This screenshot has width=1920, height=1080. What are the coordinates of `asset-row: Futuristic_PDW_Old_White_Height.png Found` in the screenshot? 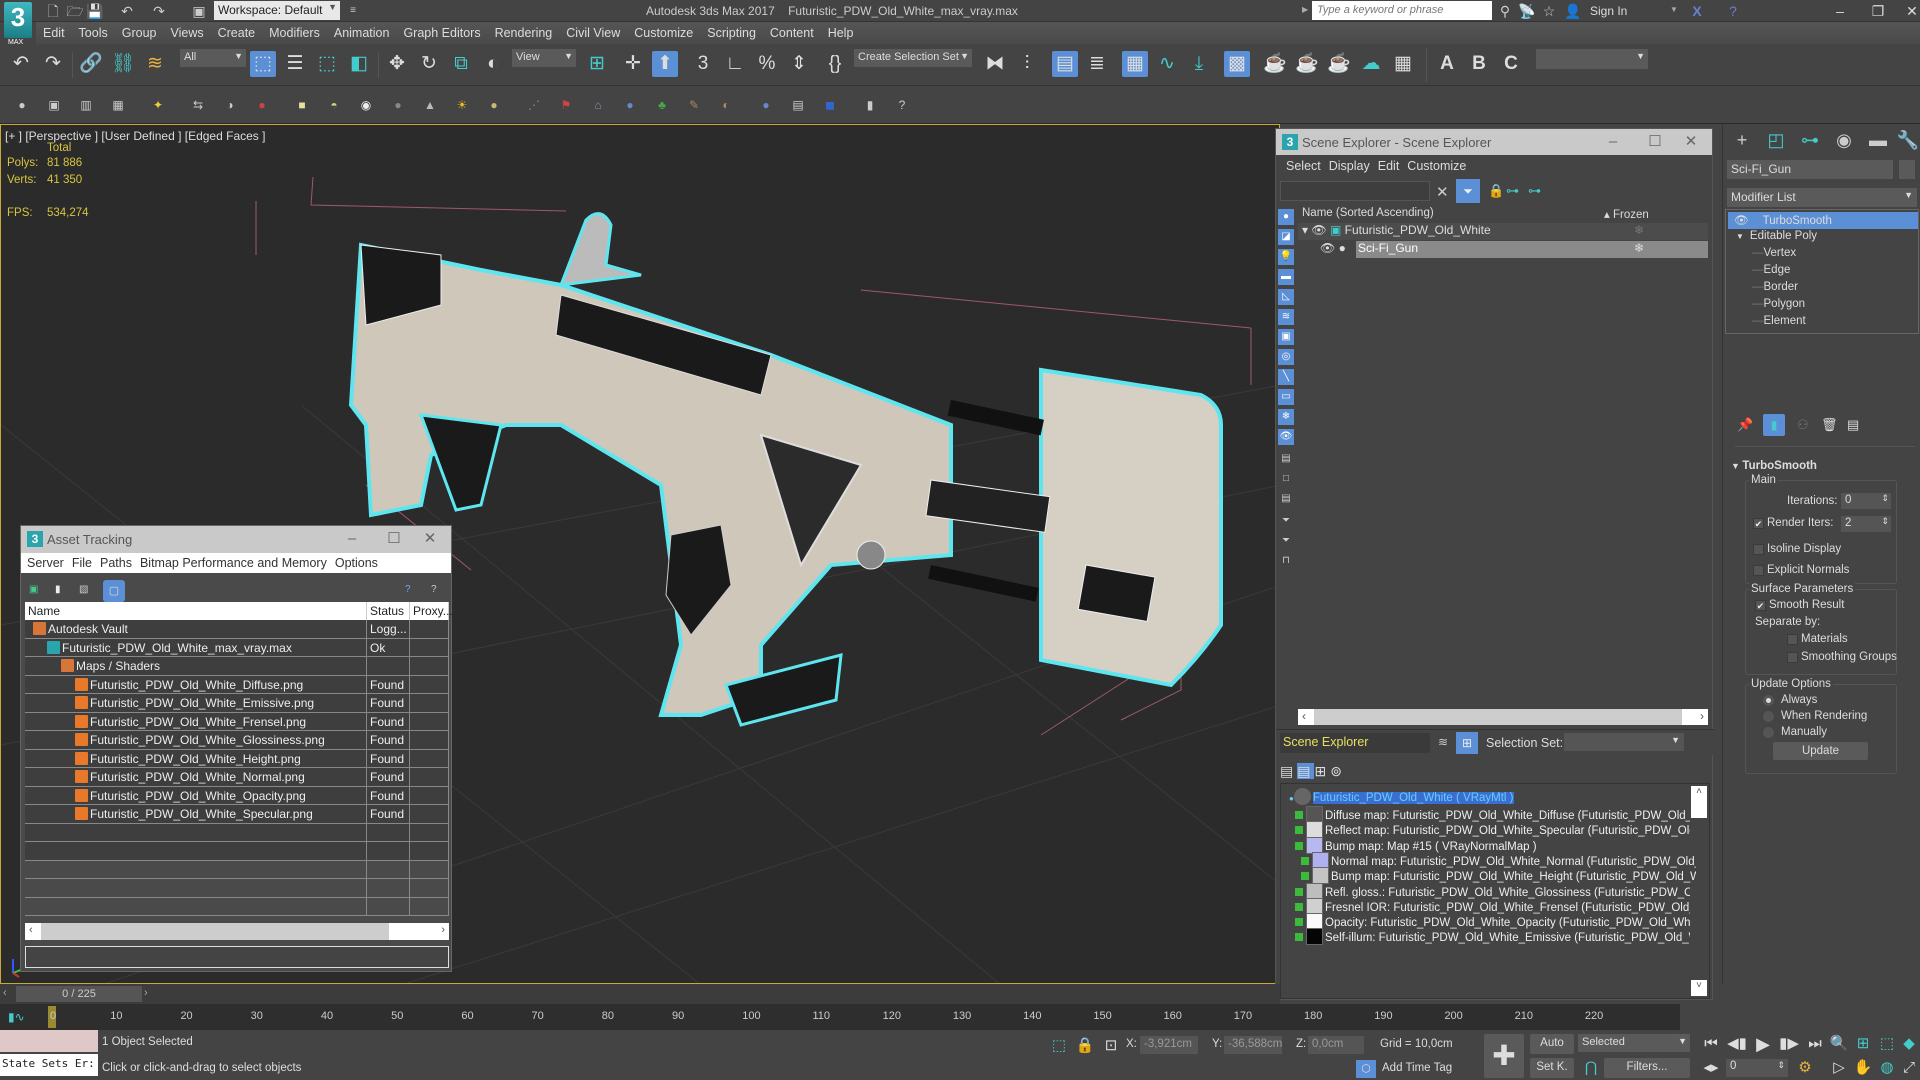 It's located at (237, 758).